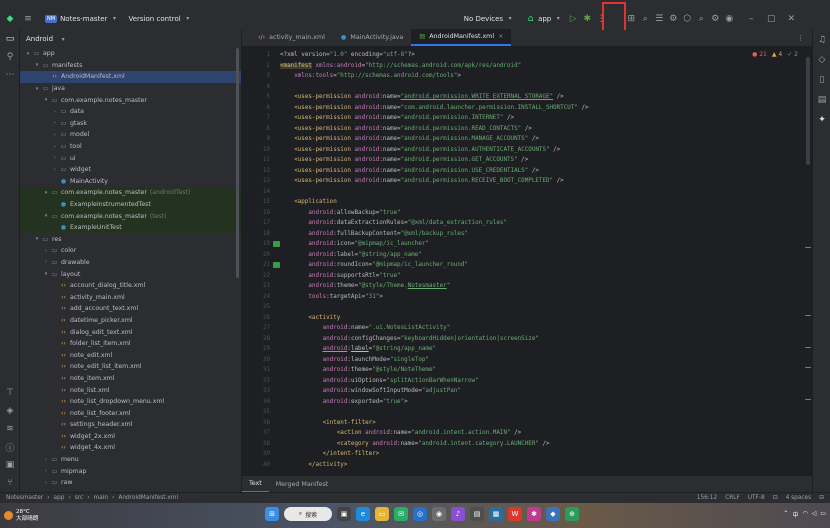 The height and width of the screenshot is (528, 830). I want to click on running-devices-icon: ▤, so click(821, 100).